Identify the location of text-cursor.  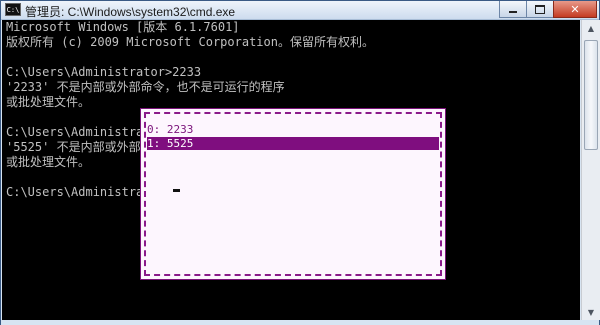
(176, 190).